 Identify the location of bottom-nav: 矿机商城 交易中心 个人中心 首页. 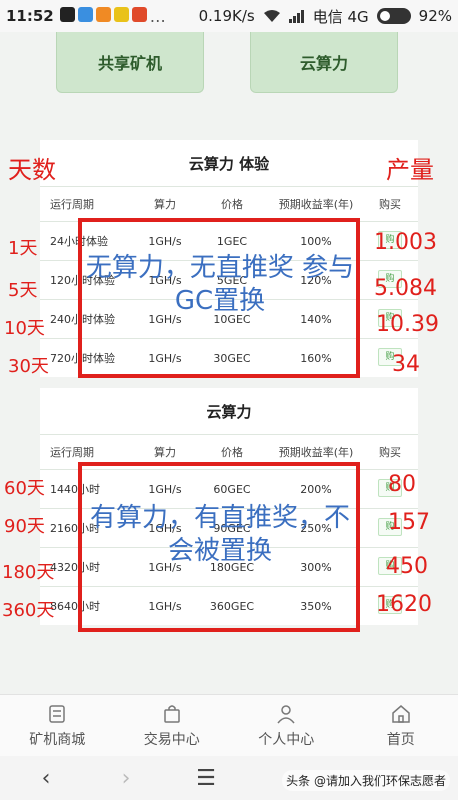
(229, 725).